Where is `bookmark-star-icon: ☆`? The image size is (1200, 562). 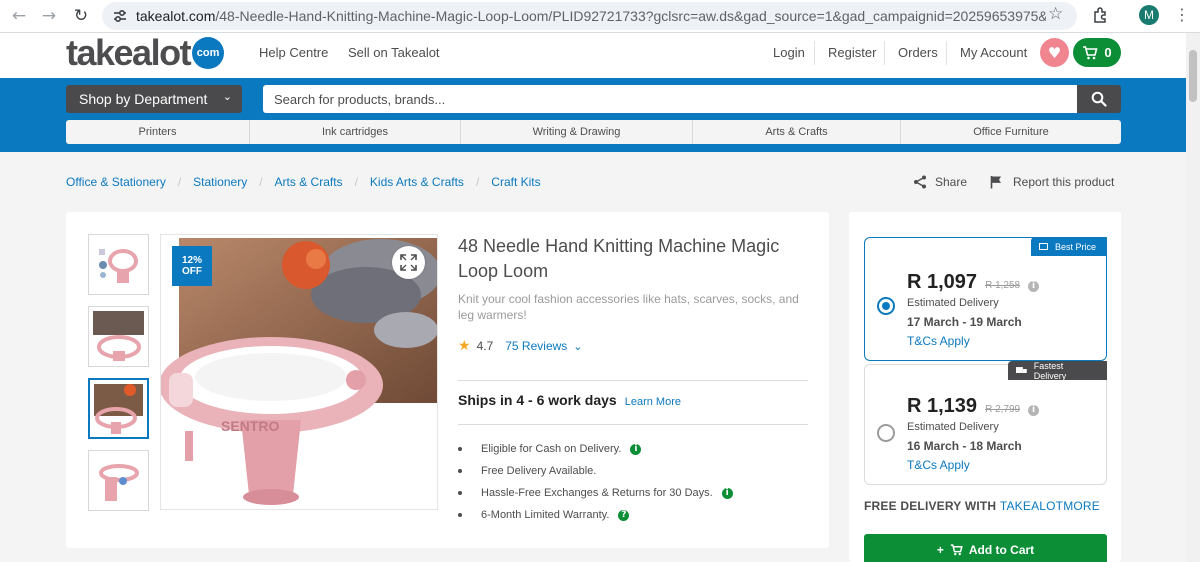 bookmark-star-icon: ☆ is located at coordinates (1055, 14).